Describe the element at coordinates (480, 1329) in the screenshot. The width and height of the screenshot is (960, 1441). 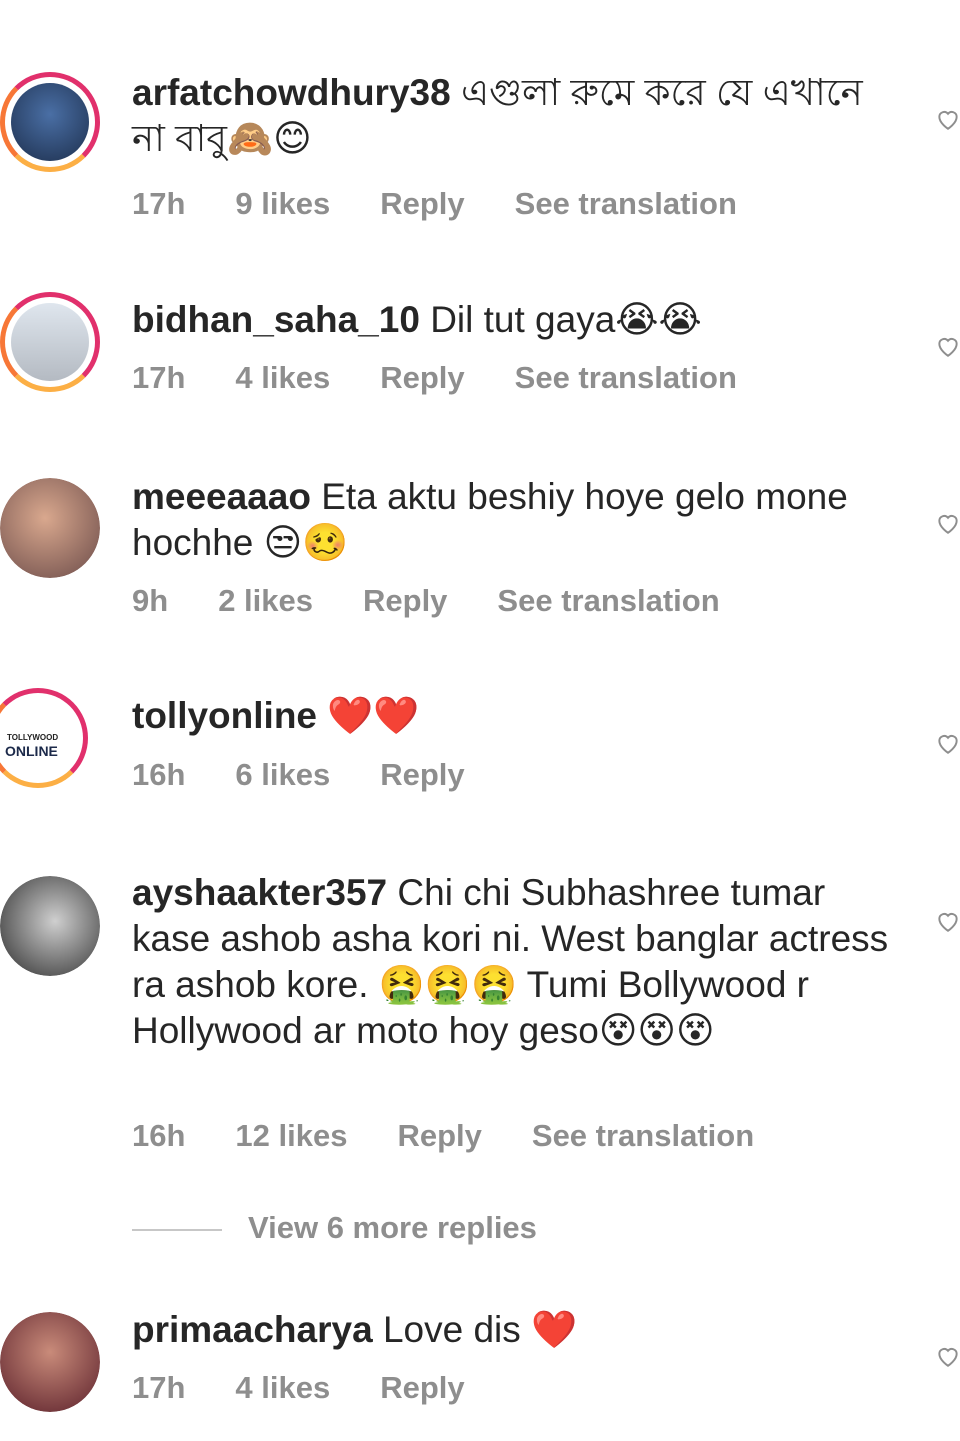
I see `comment-text: Love dis ❤️` at that location.